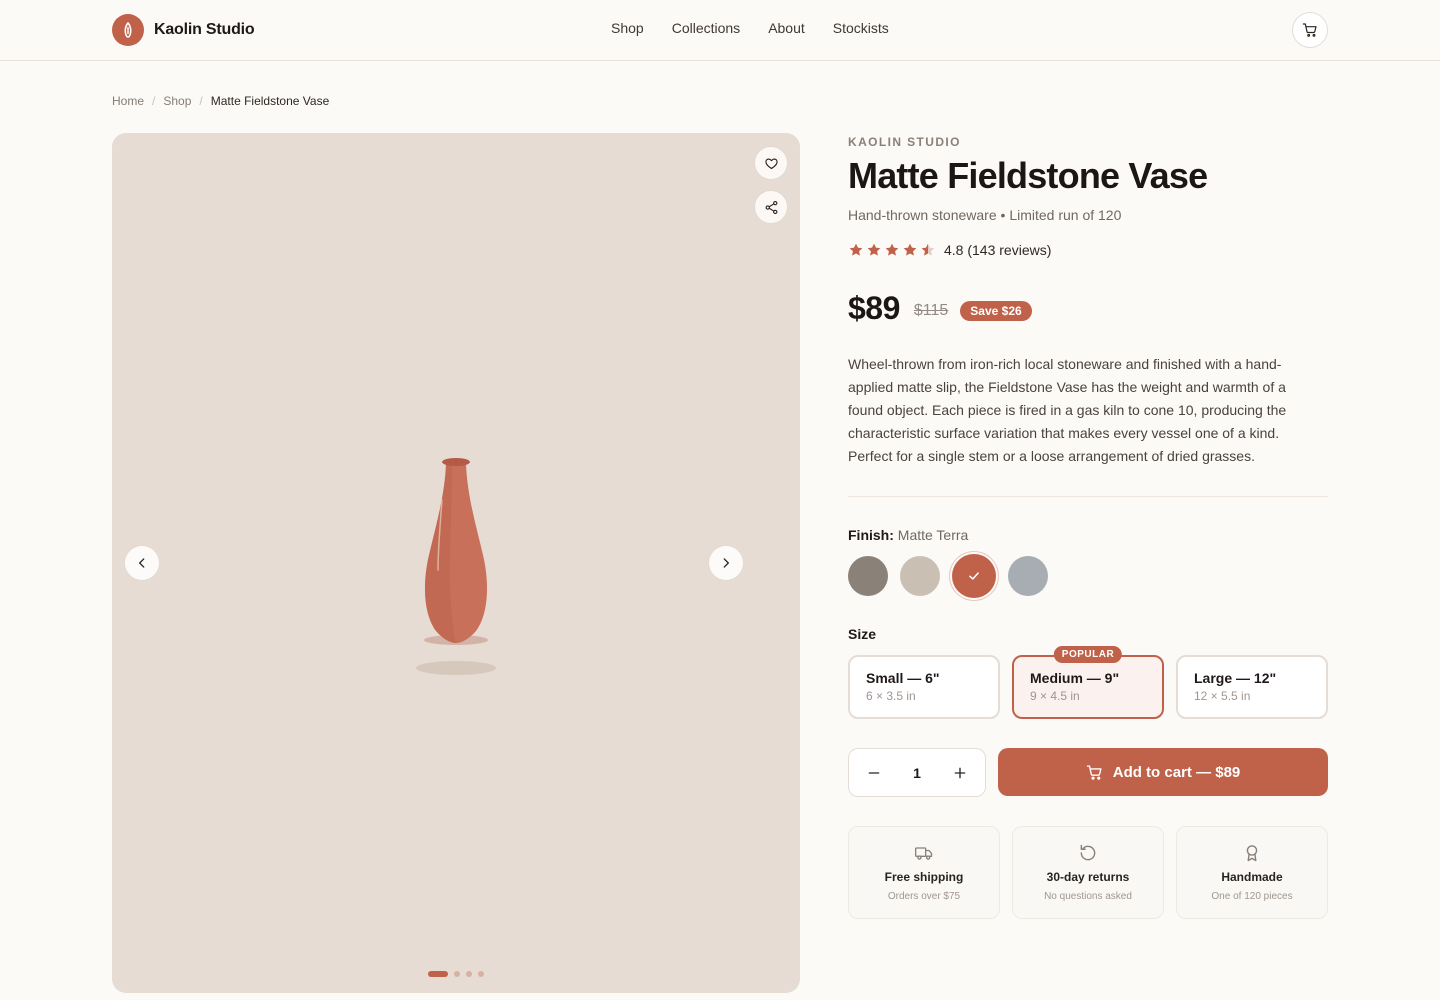 The height and width of the screenshot is (1000, 1440). I want to click on favorite-button, so click(771, 163).